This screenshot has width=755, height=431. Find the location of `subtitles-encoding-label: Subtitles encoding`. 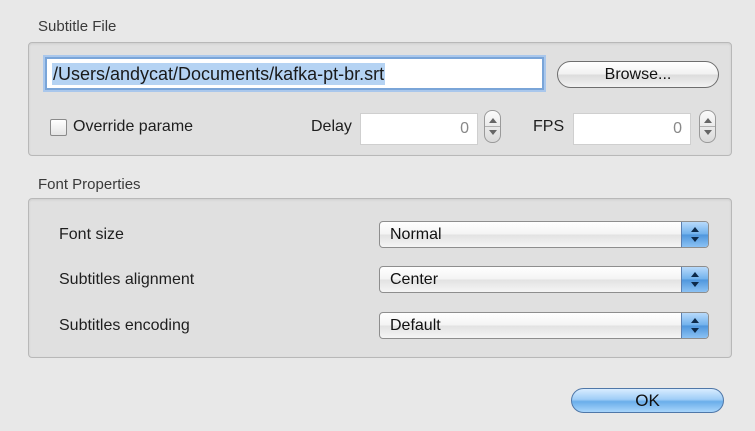

subtitles-encoding-label: Subtitles encoding is located at coordinates (124, 325).